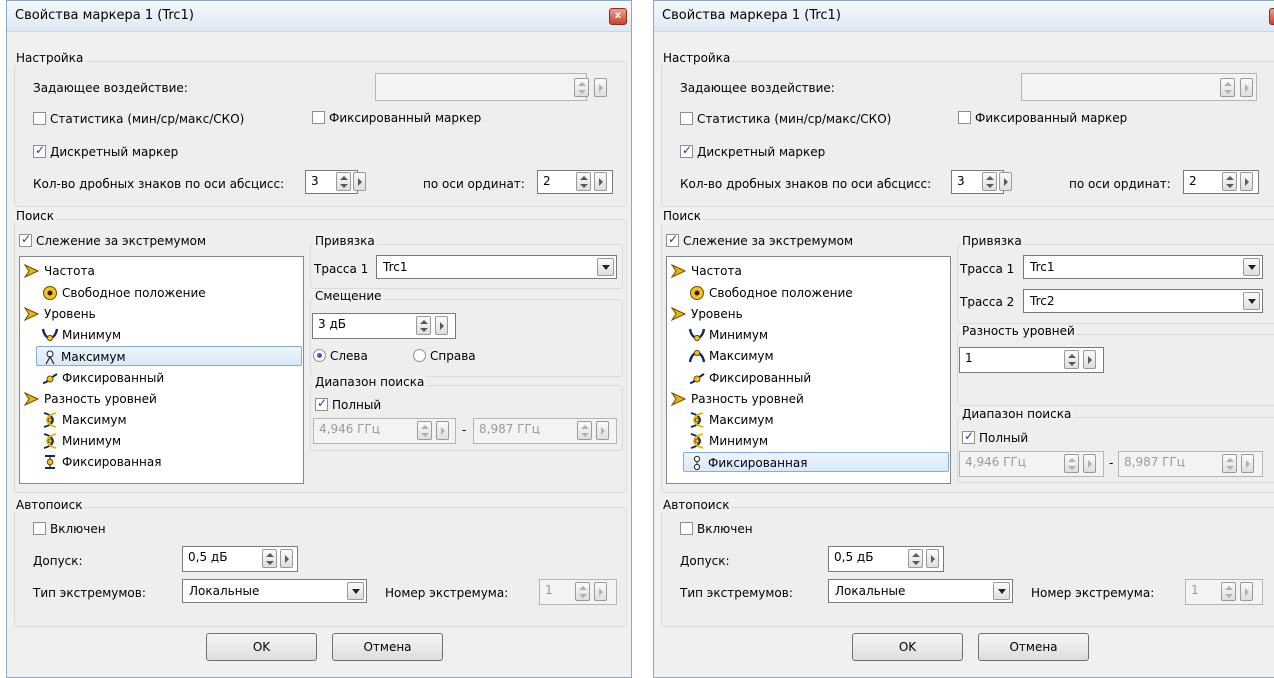  I want to click on search-group-title: Поиск, so click(682, 216).